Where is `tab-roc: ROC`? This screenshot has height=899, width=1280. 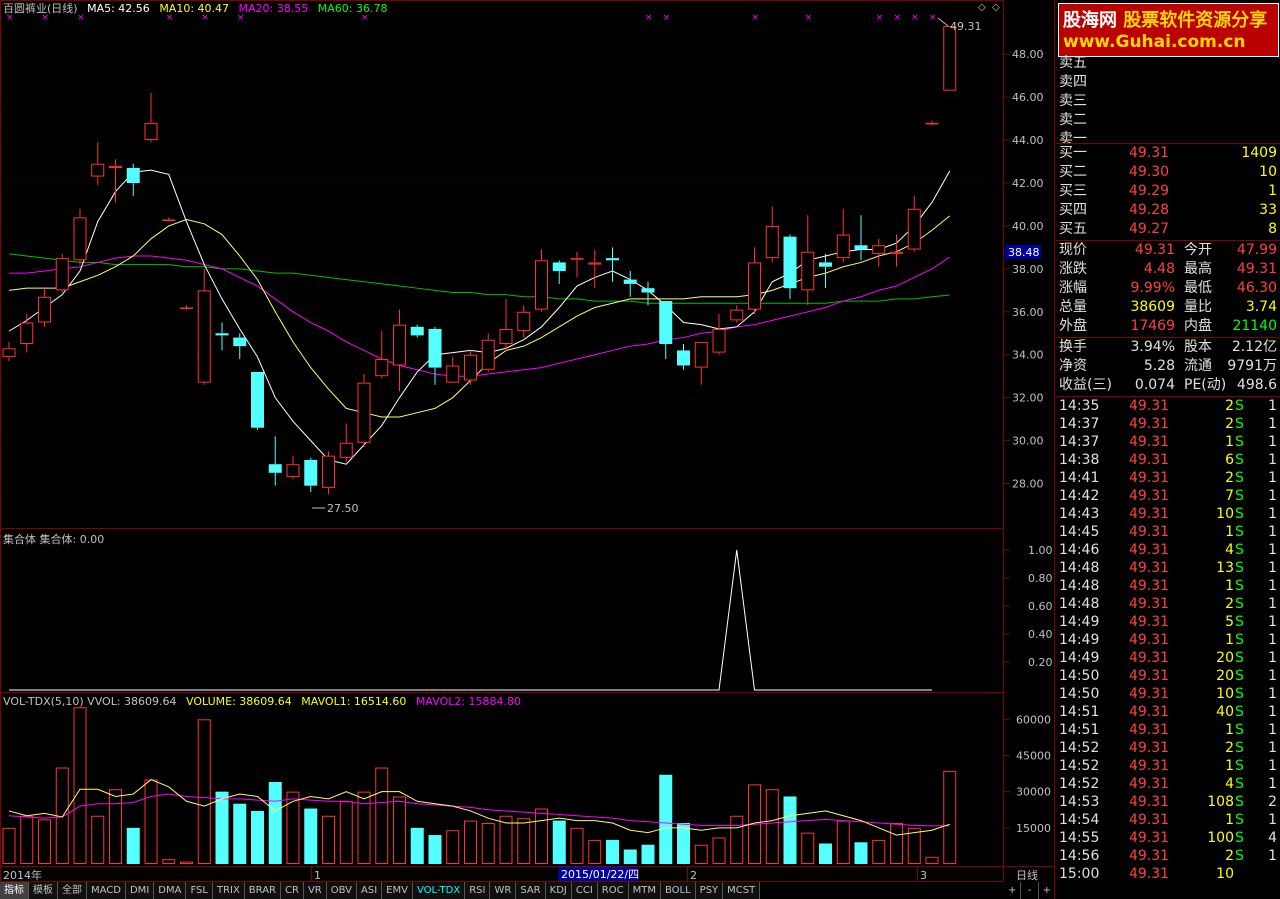 tab-roc: ROC is located at coordinates (613, 890).